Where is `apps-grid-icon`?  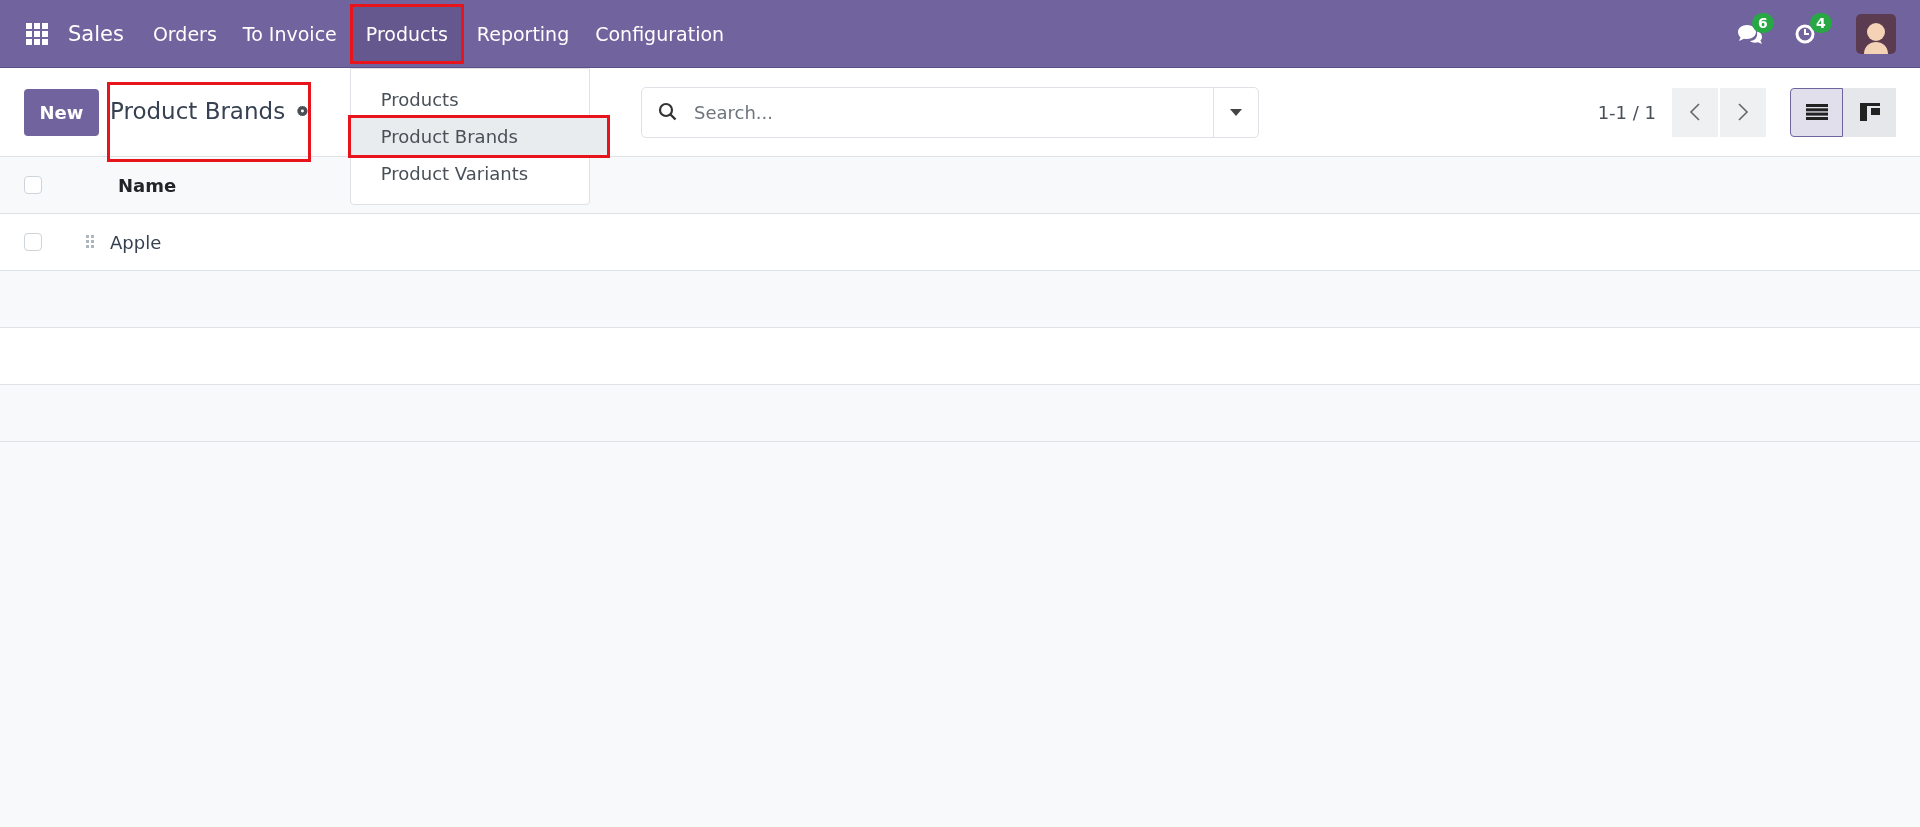 apps-grid-icon is located at coordinates (37, 33).